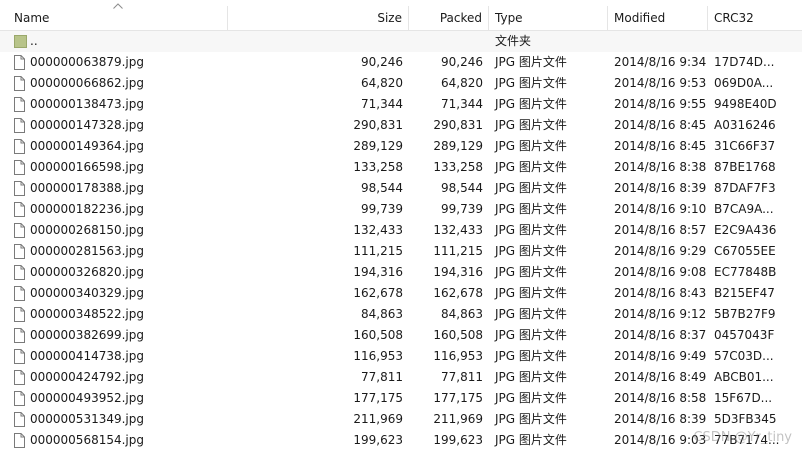 This screenshot has width=802, height=455. Describe the element at coordinates (87, 272) in the screenshot. I see `file-name: 000000326820.jpg` at that location.